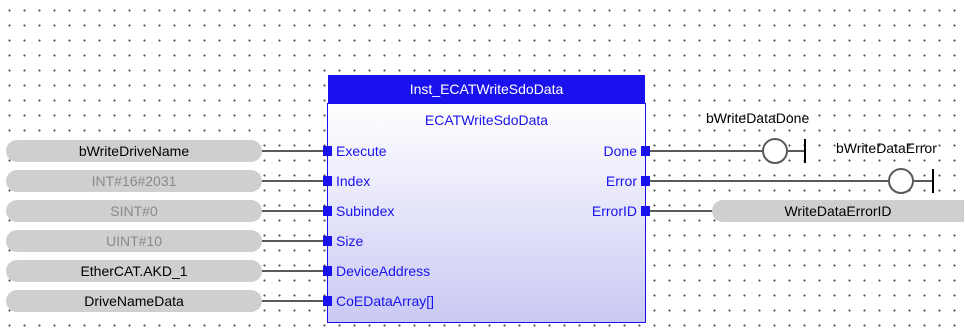 Image resolution: width=965 pixels, height=329 pixels. I want to click on block-instance-label: Inst_ECATWriteSdoData, so click(486, 89).